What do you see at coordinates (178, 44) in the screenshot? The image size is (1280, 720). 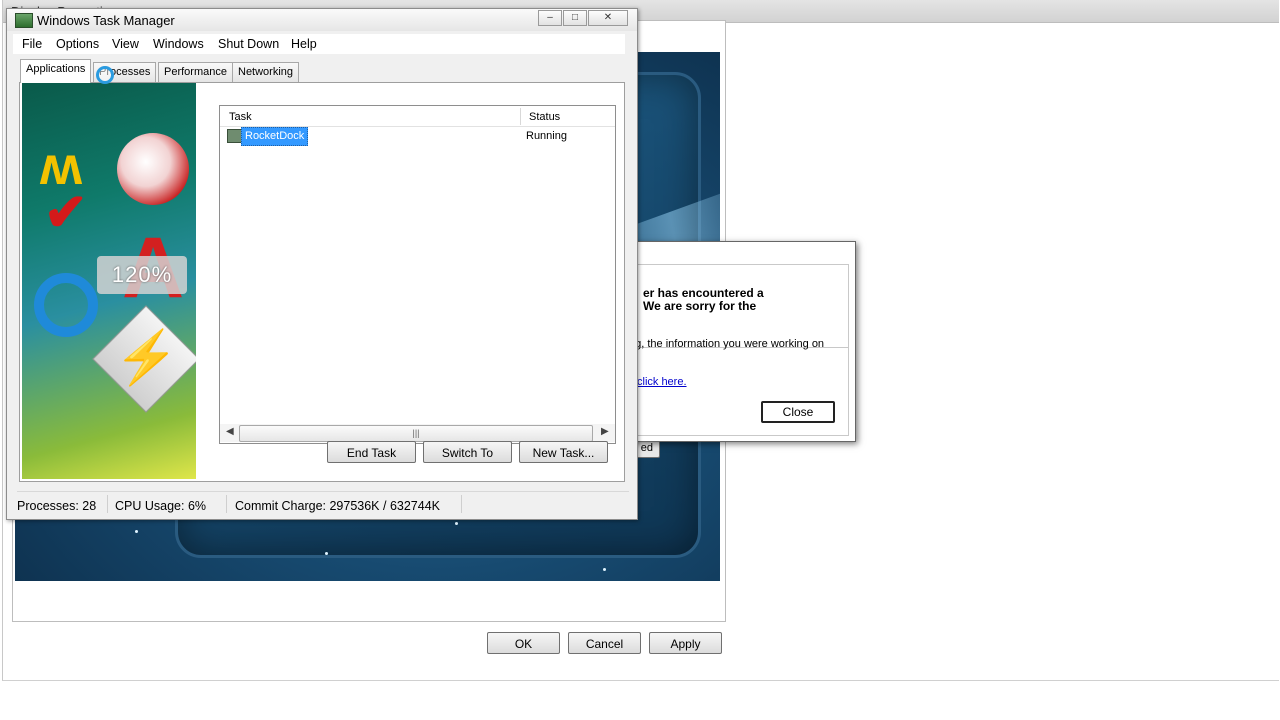 I see `menu-windows: Windows` at bounding box center [178, 44].